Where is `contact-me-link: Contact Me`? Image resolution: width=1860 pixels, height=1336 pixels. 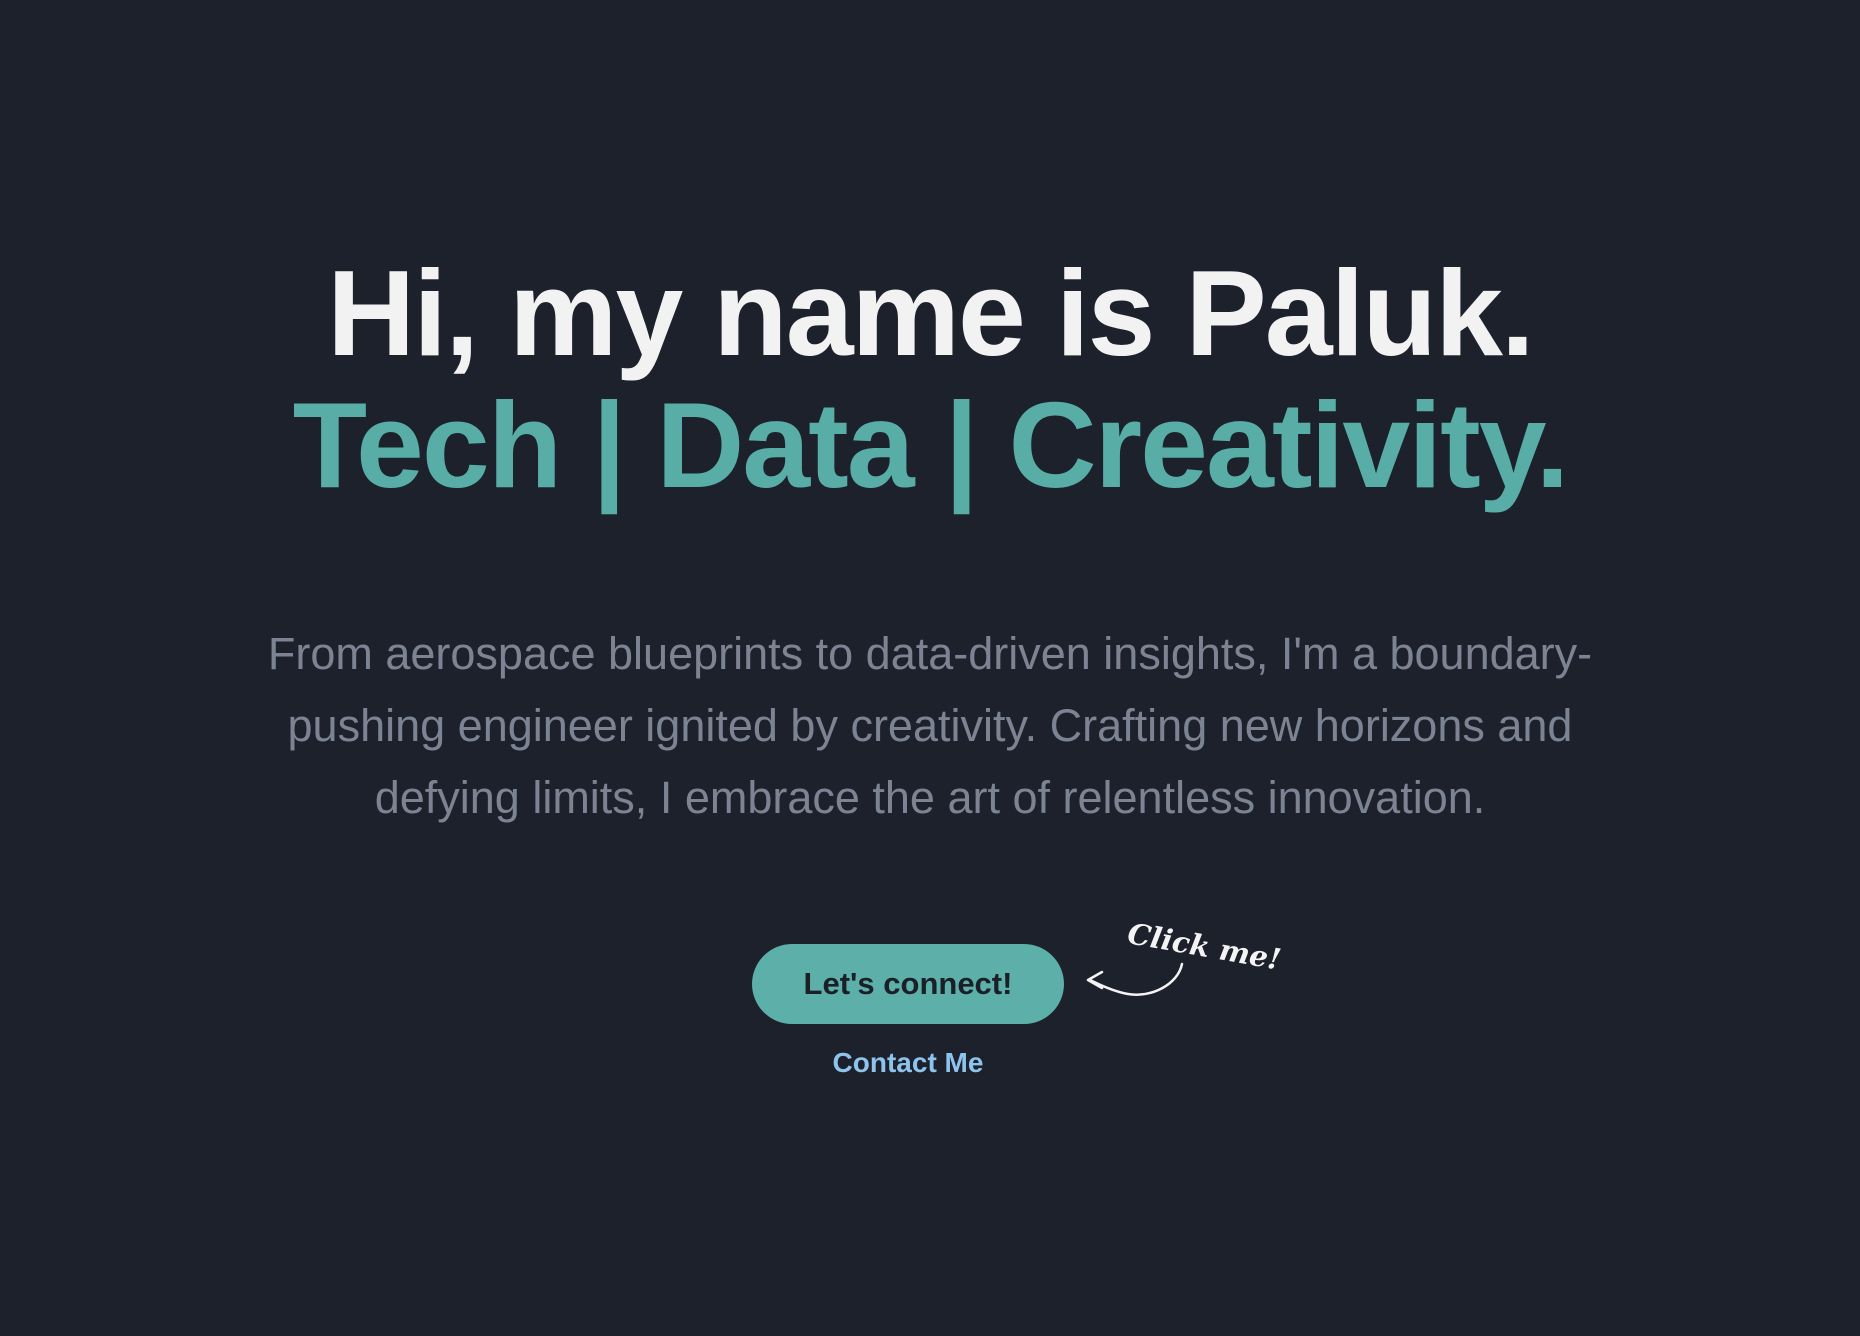 contact-me-link: Contact Me is located at coordinates (908, 1063).